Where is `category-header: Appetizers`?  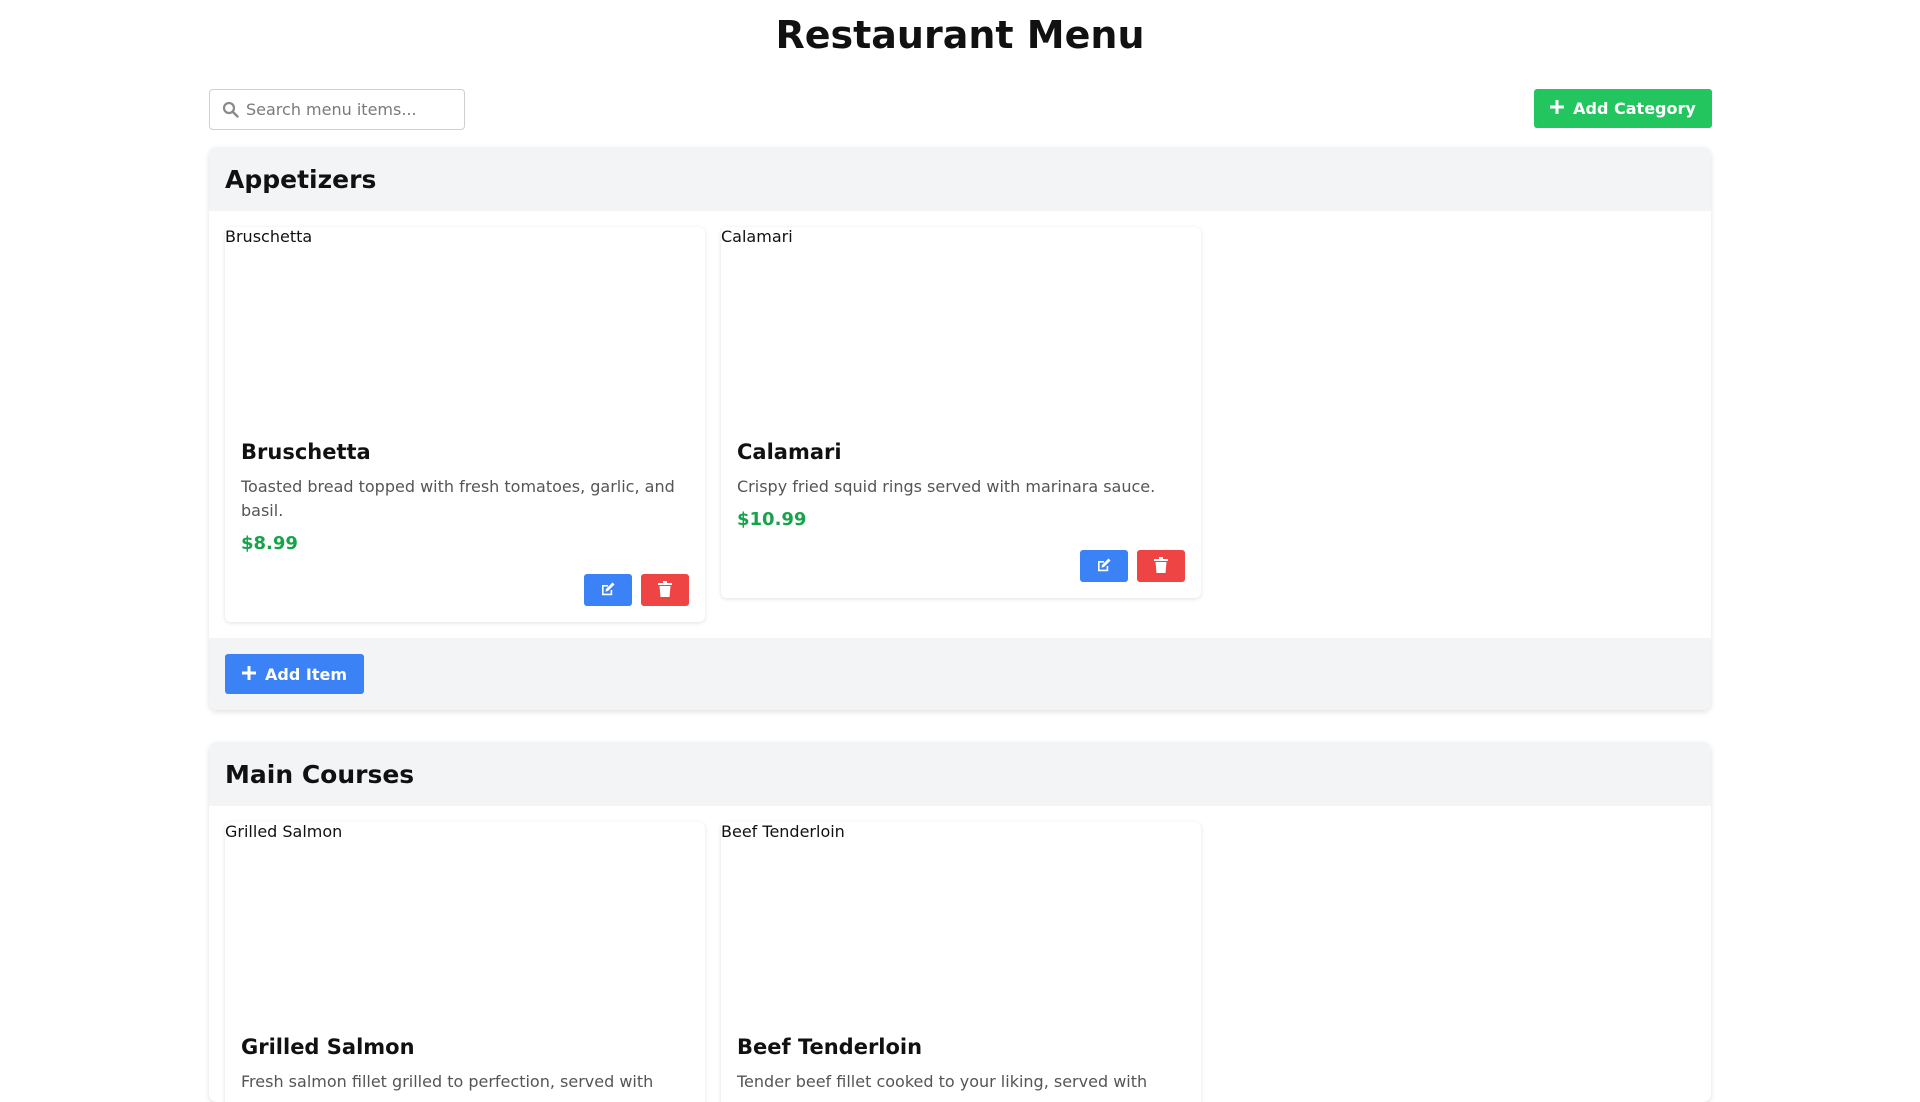 category-header: Appetizers is located at coordinates (960, 179).